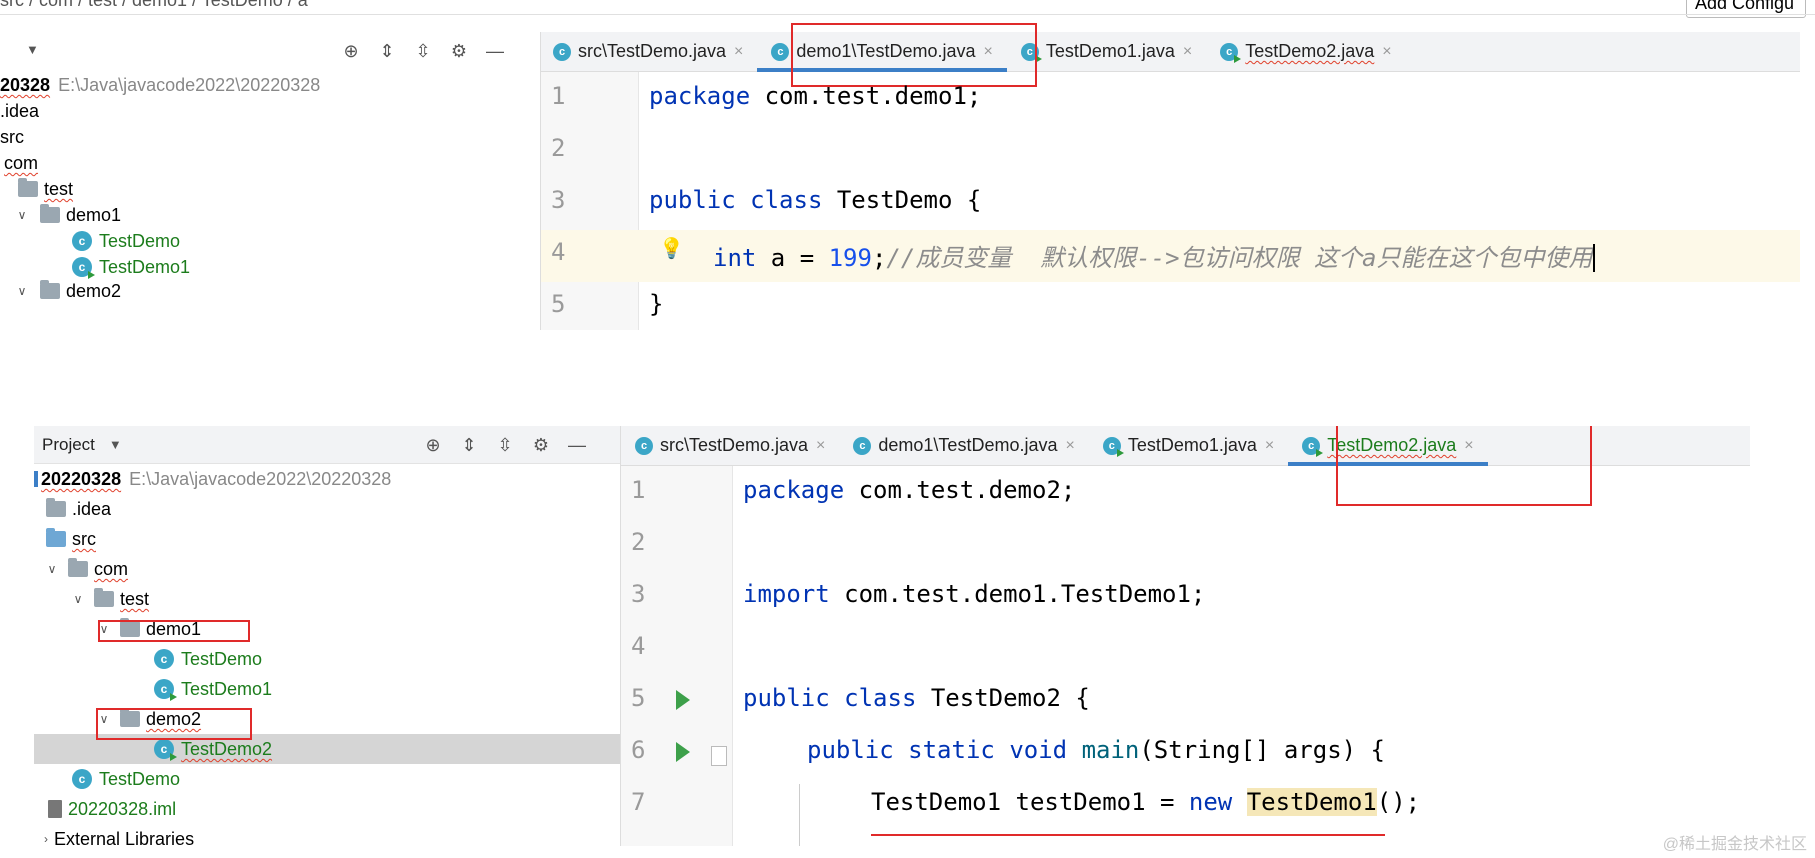 This screenshot has width=1815, height=858. I want to click on code-line-3: import com.test.demo1.TestDemo1;, so click(974, 594).